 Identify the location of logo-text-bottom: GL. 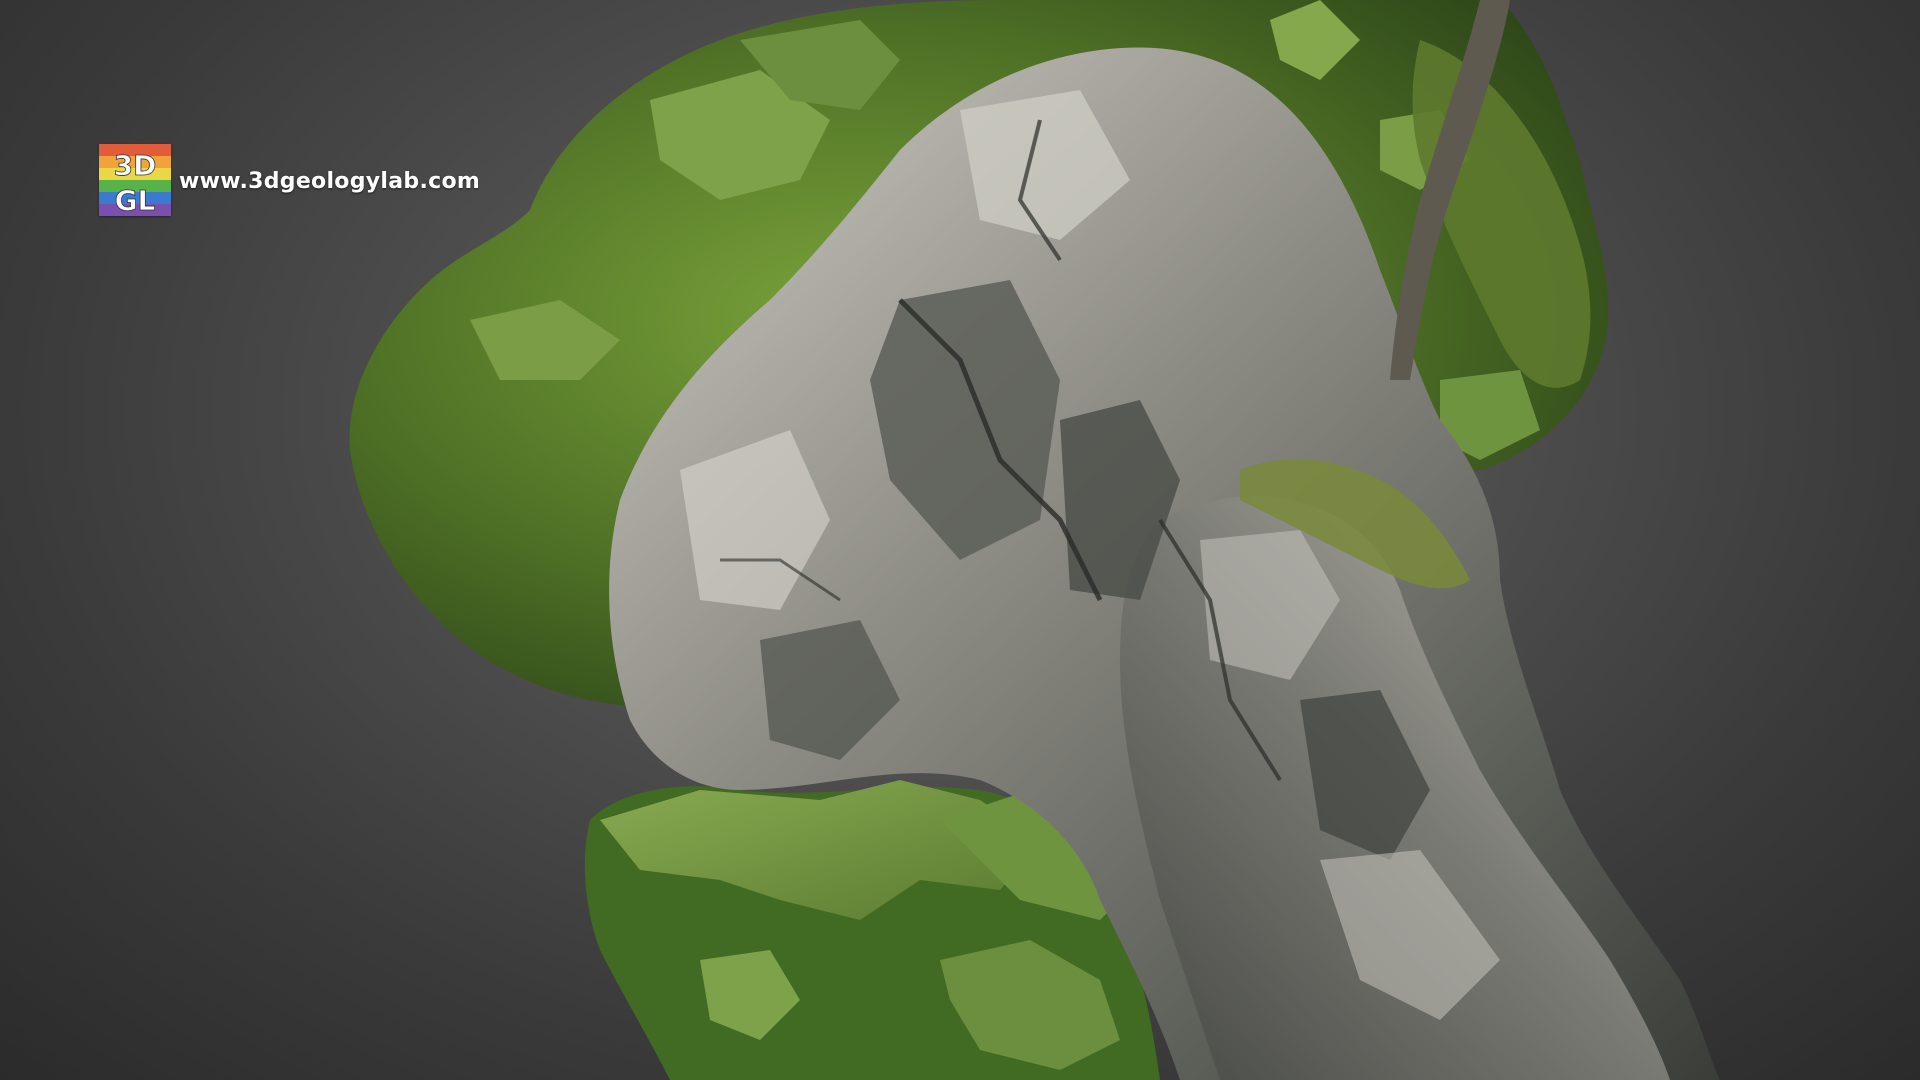
(135, 200).